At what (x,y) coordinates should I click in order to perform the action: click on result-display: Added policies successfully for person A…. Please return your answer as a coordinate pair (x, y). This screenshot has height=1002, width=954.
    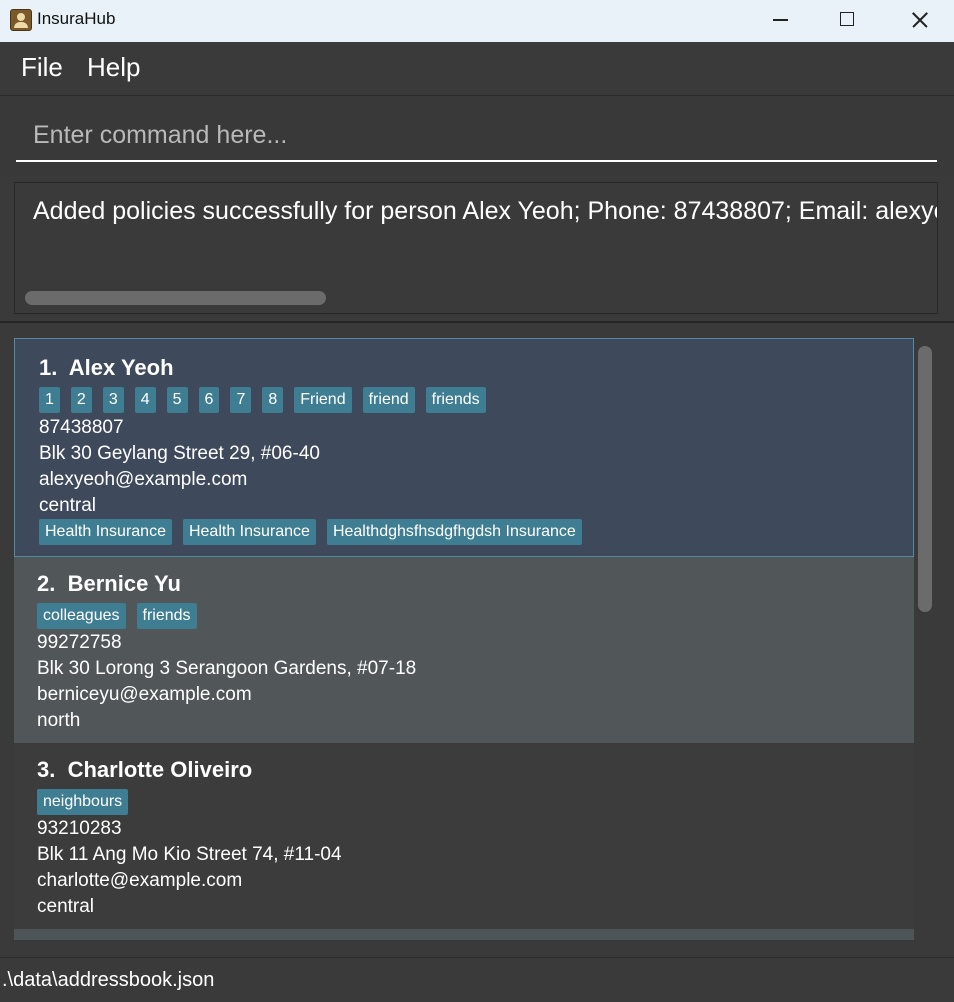
    Looking at the image, I should click on (476, 248).